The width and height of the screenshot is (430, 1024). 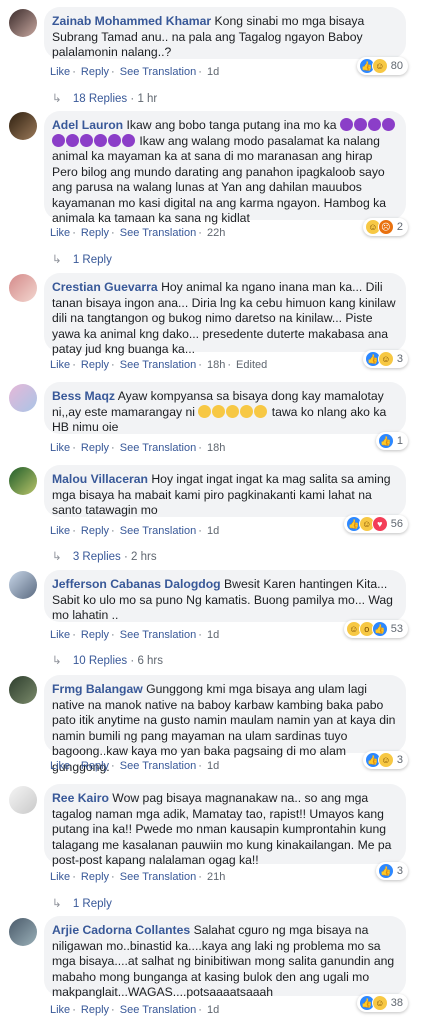 What do you see at coordinates (80, 798) in the screenshot?
I see `commenter-name: Ree Kairo` at bounding box center [80, 798].